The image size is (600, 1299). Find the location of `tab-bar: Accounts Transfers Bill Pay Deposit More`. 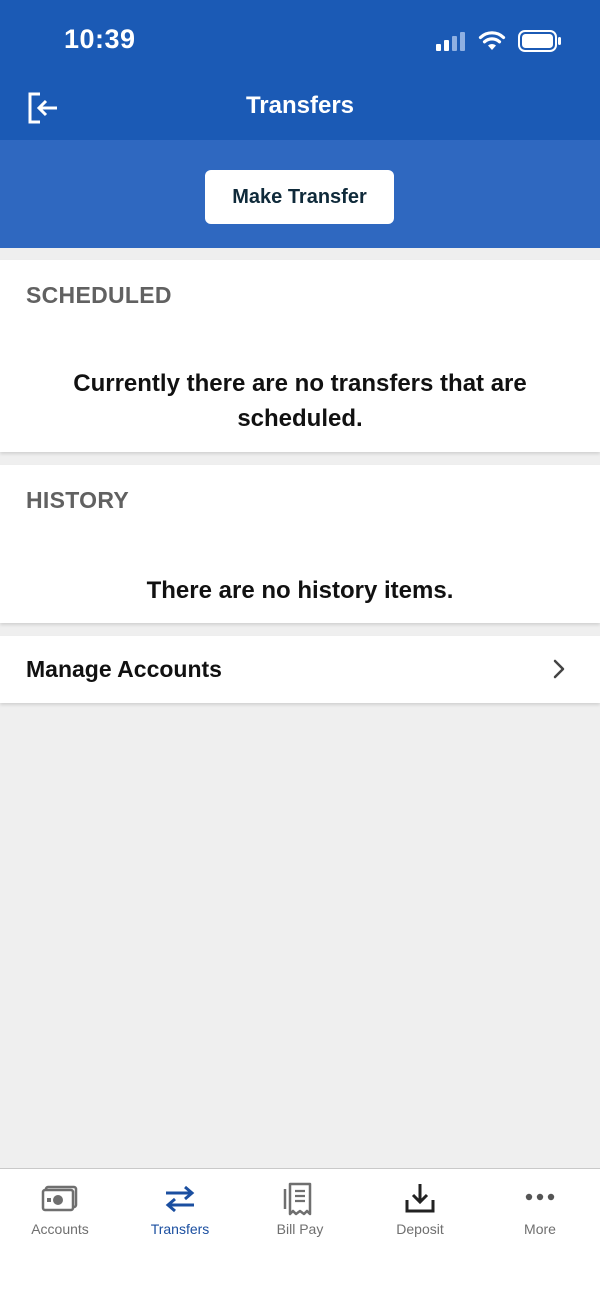

tab-bar: Accounts Transfers Bill Pay Deposit More is located at coordinates (300, 1233).